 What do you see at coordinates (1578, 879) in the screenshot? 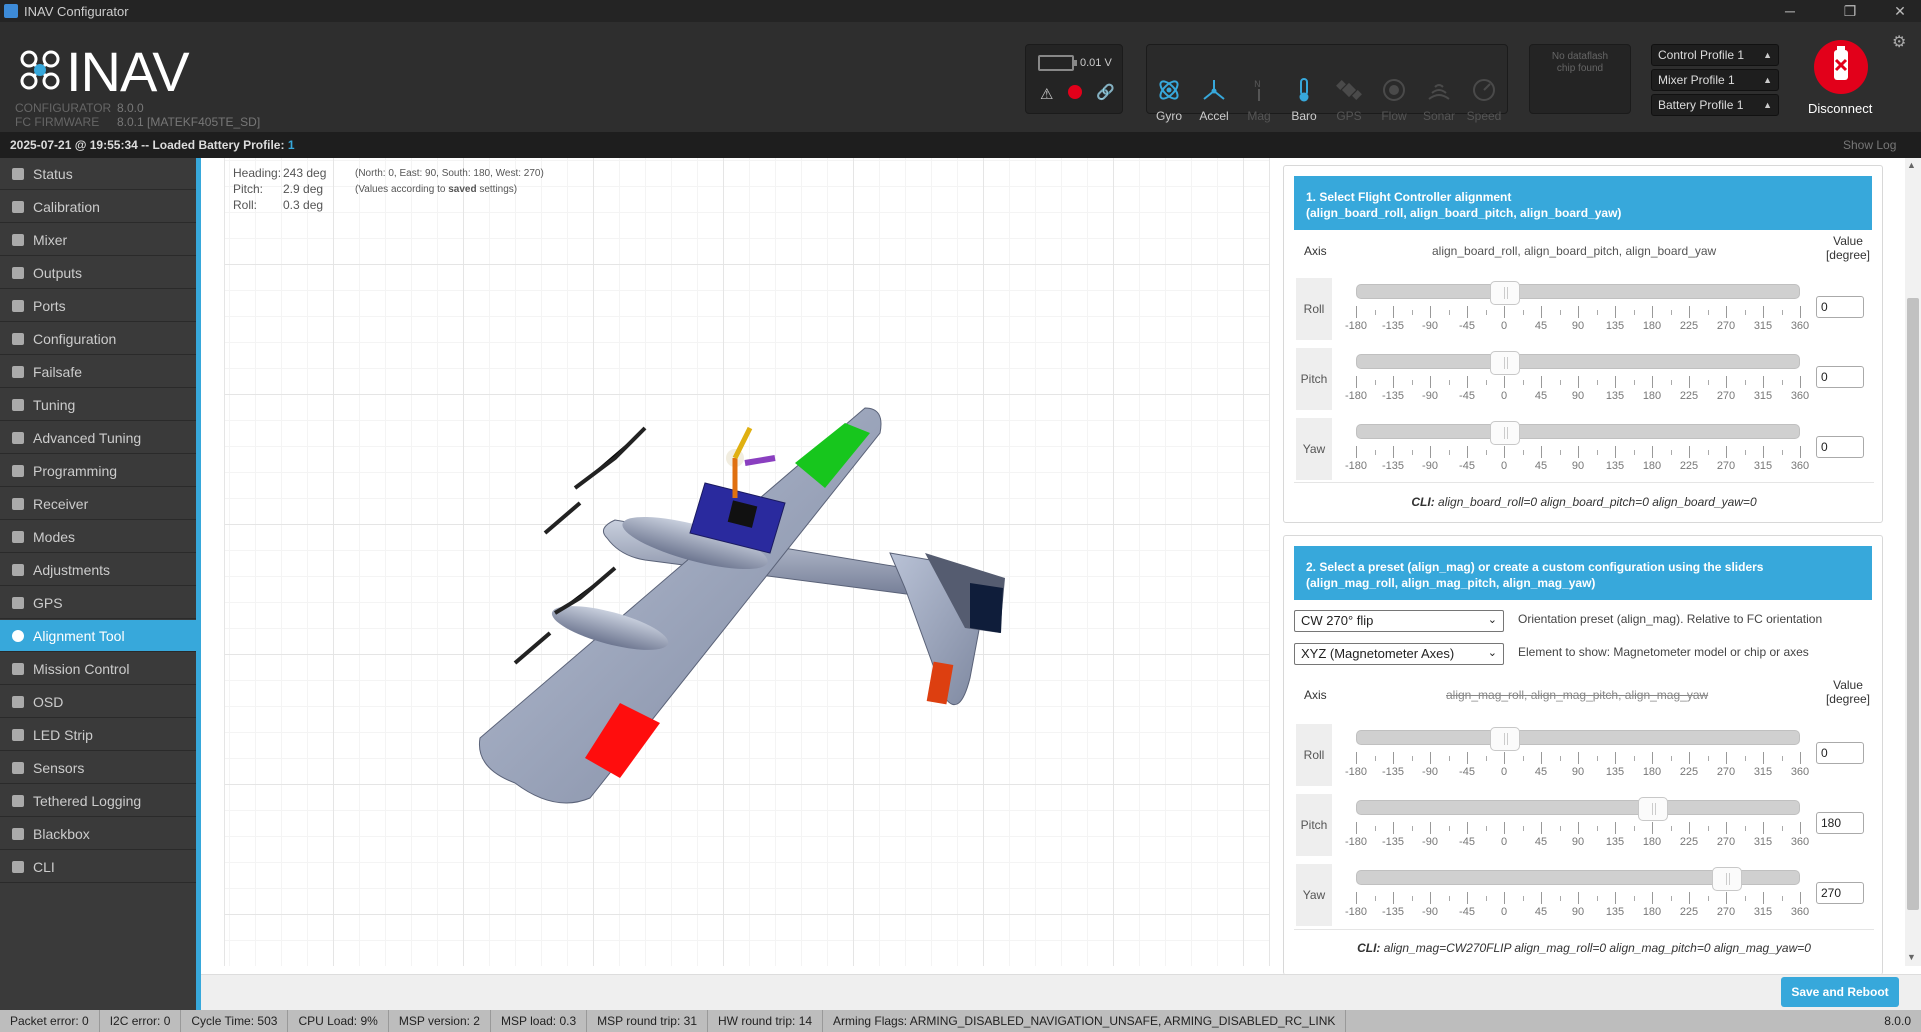
I see `mag-yaw-slider` at bounding box center [1578, 879].